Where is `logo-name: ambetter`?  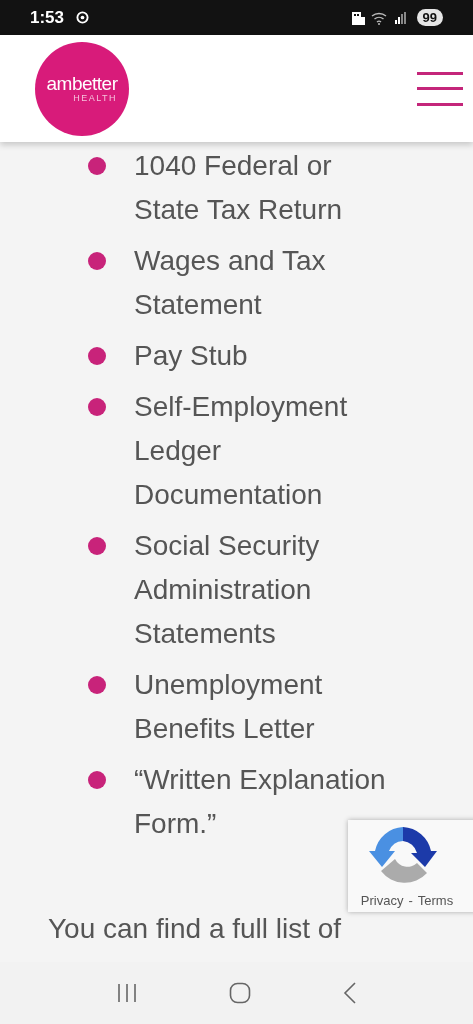
logo-name: ambetter is located at coordinates (82, 83).